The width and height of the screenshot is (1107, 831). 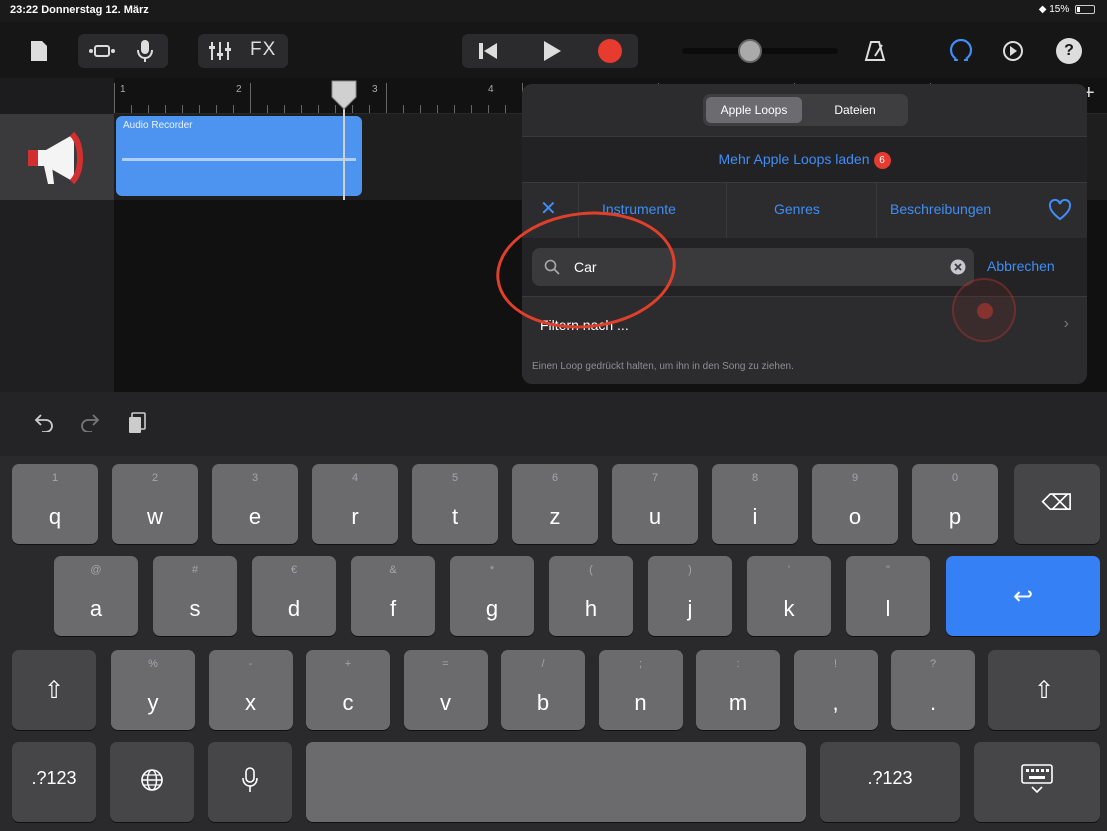 I want to click on redo-icon, so click(x=90, y=424).